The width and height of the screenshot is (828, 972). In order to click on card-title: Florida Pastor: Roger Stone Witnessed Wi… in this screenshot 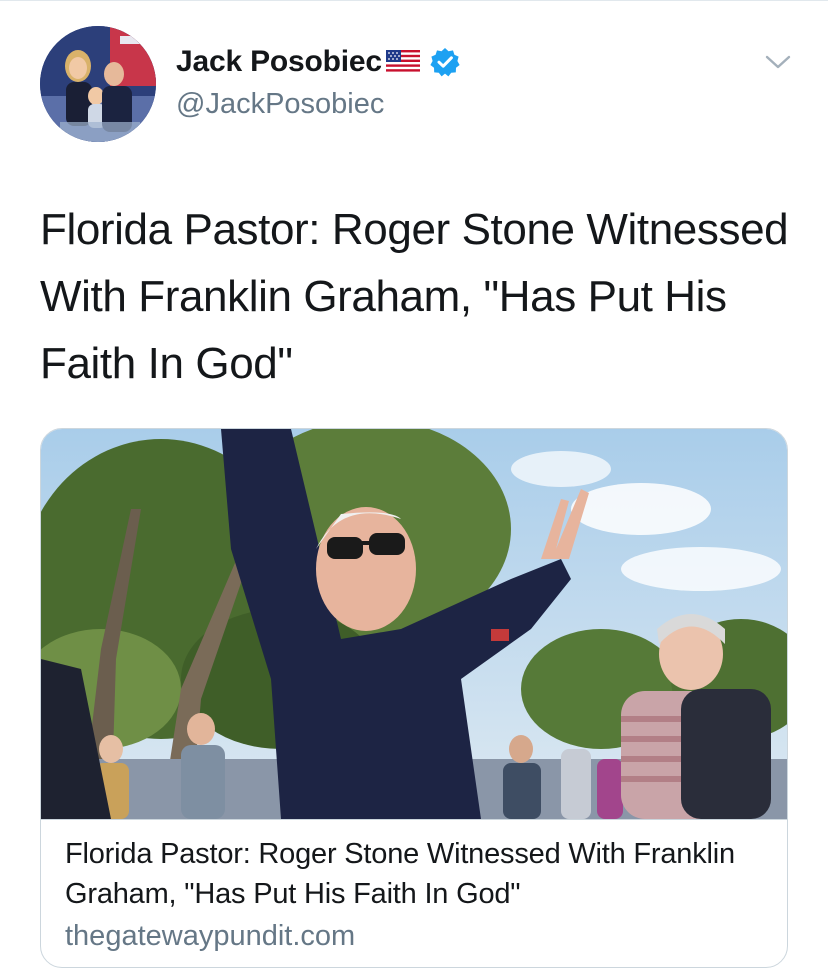, I will do `click(400, 874)`.